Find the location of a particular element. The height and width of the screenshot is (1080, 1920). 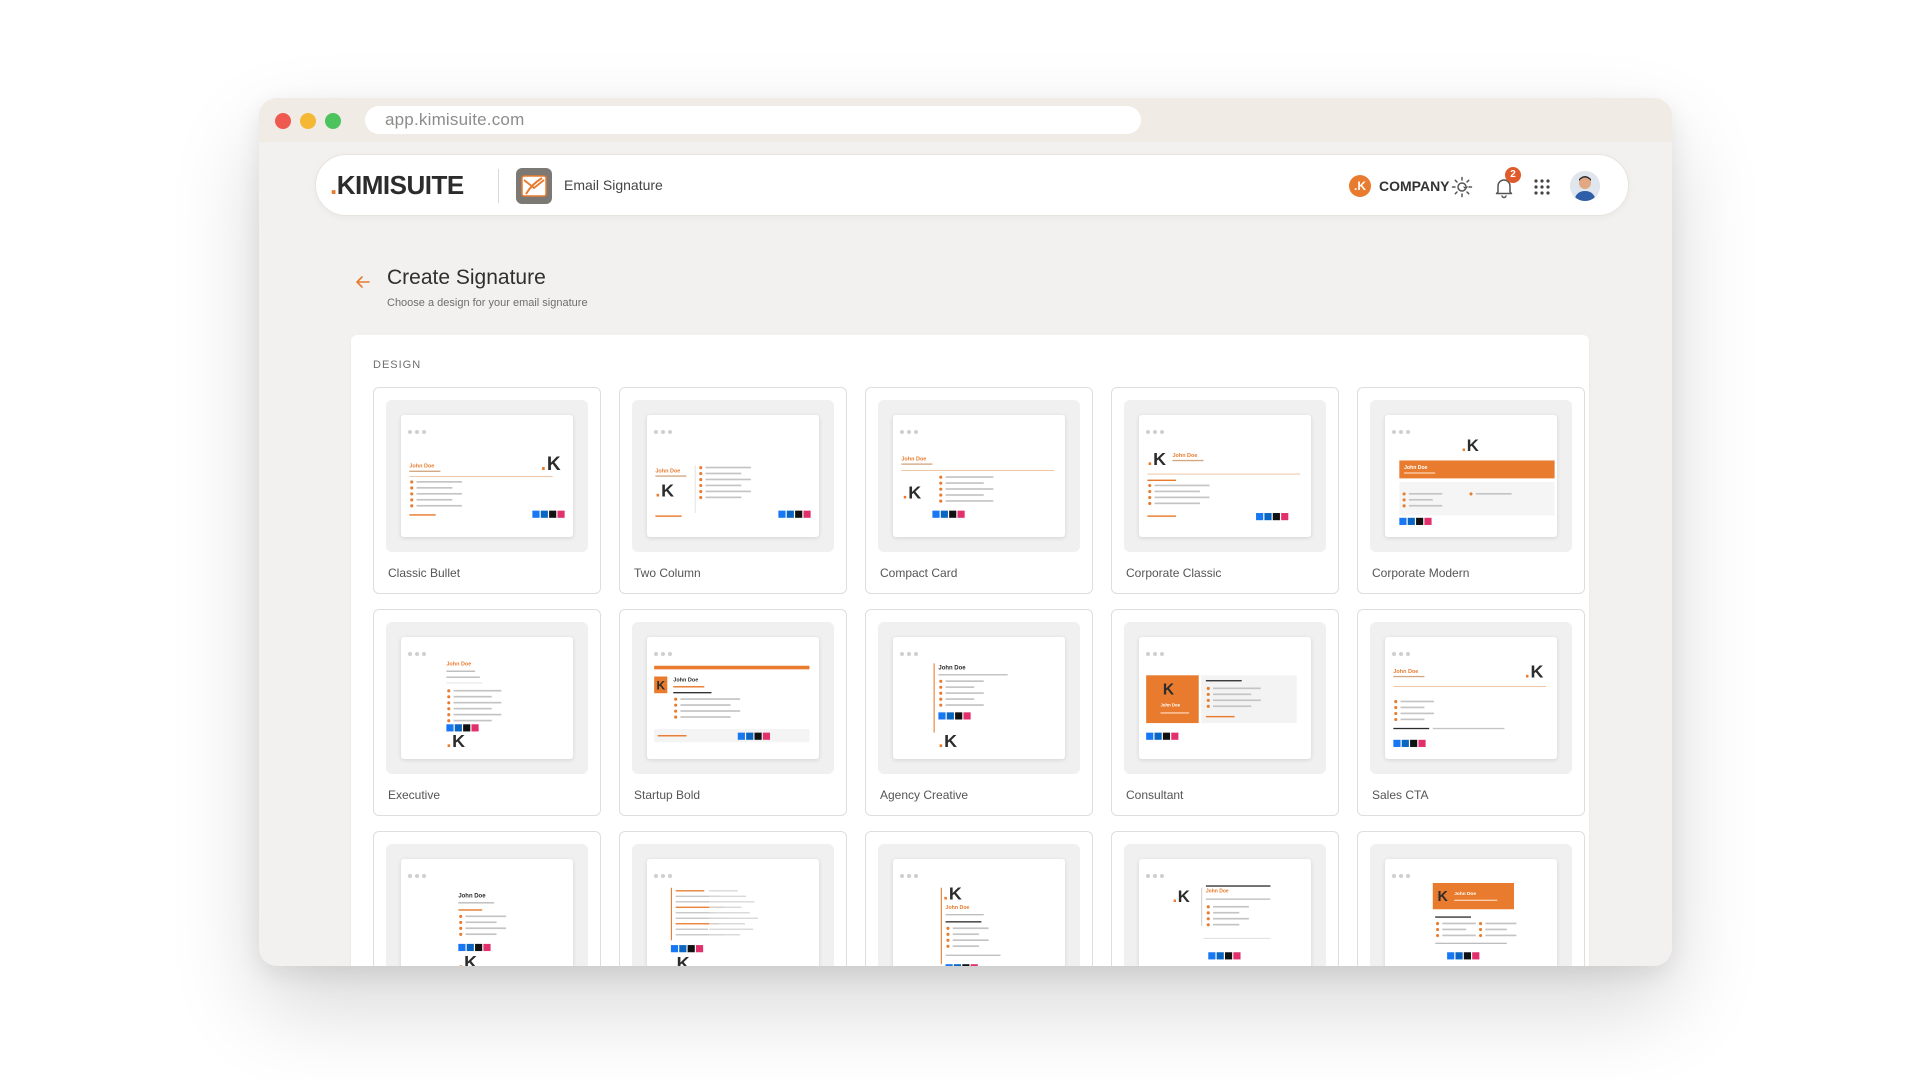

design-card-design-12: .K is located at coordinates (733, 898).